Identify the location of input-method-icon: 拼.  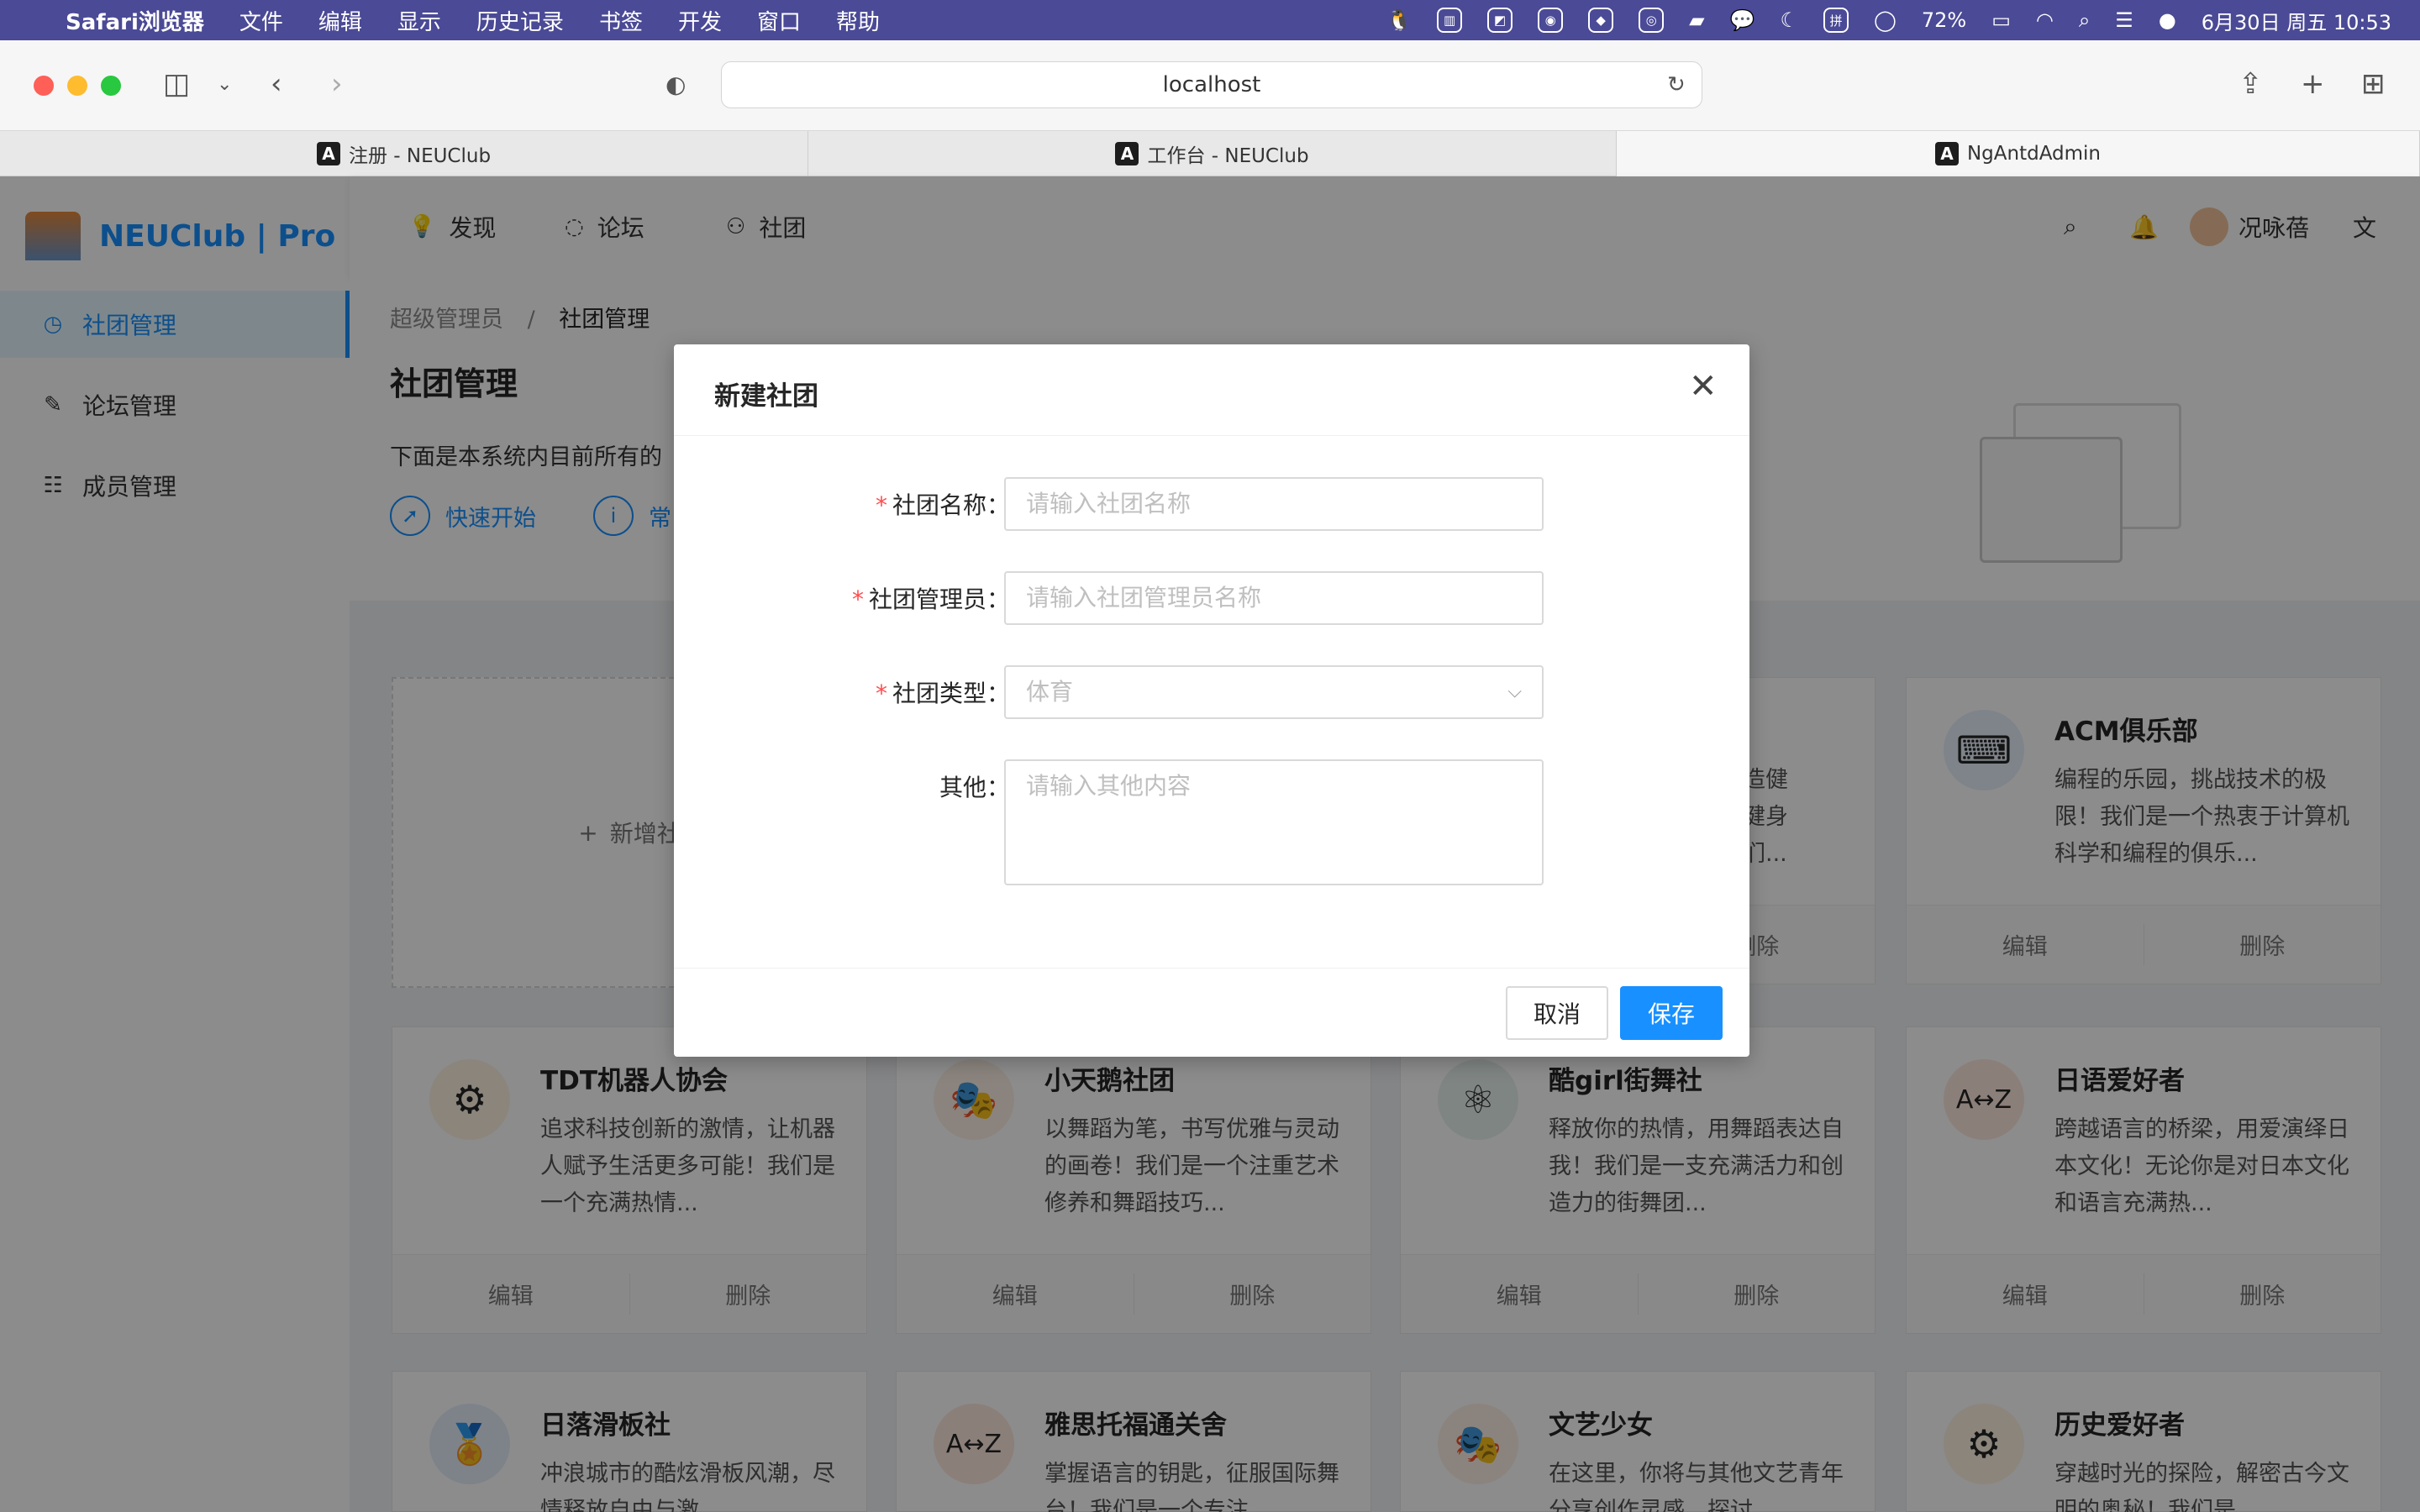
(1836, 20).